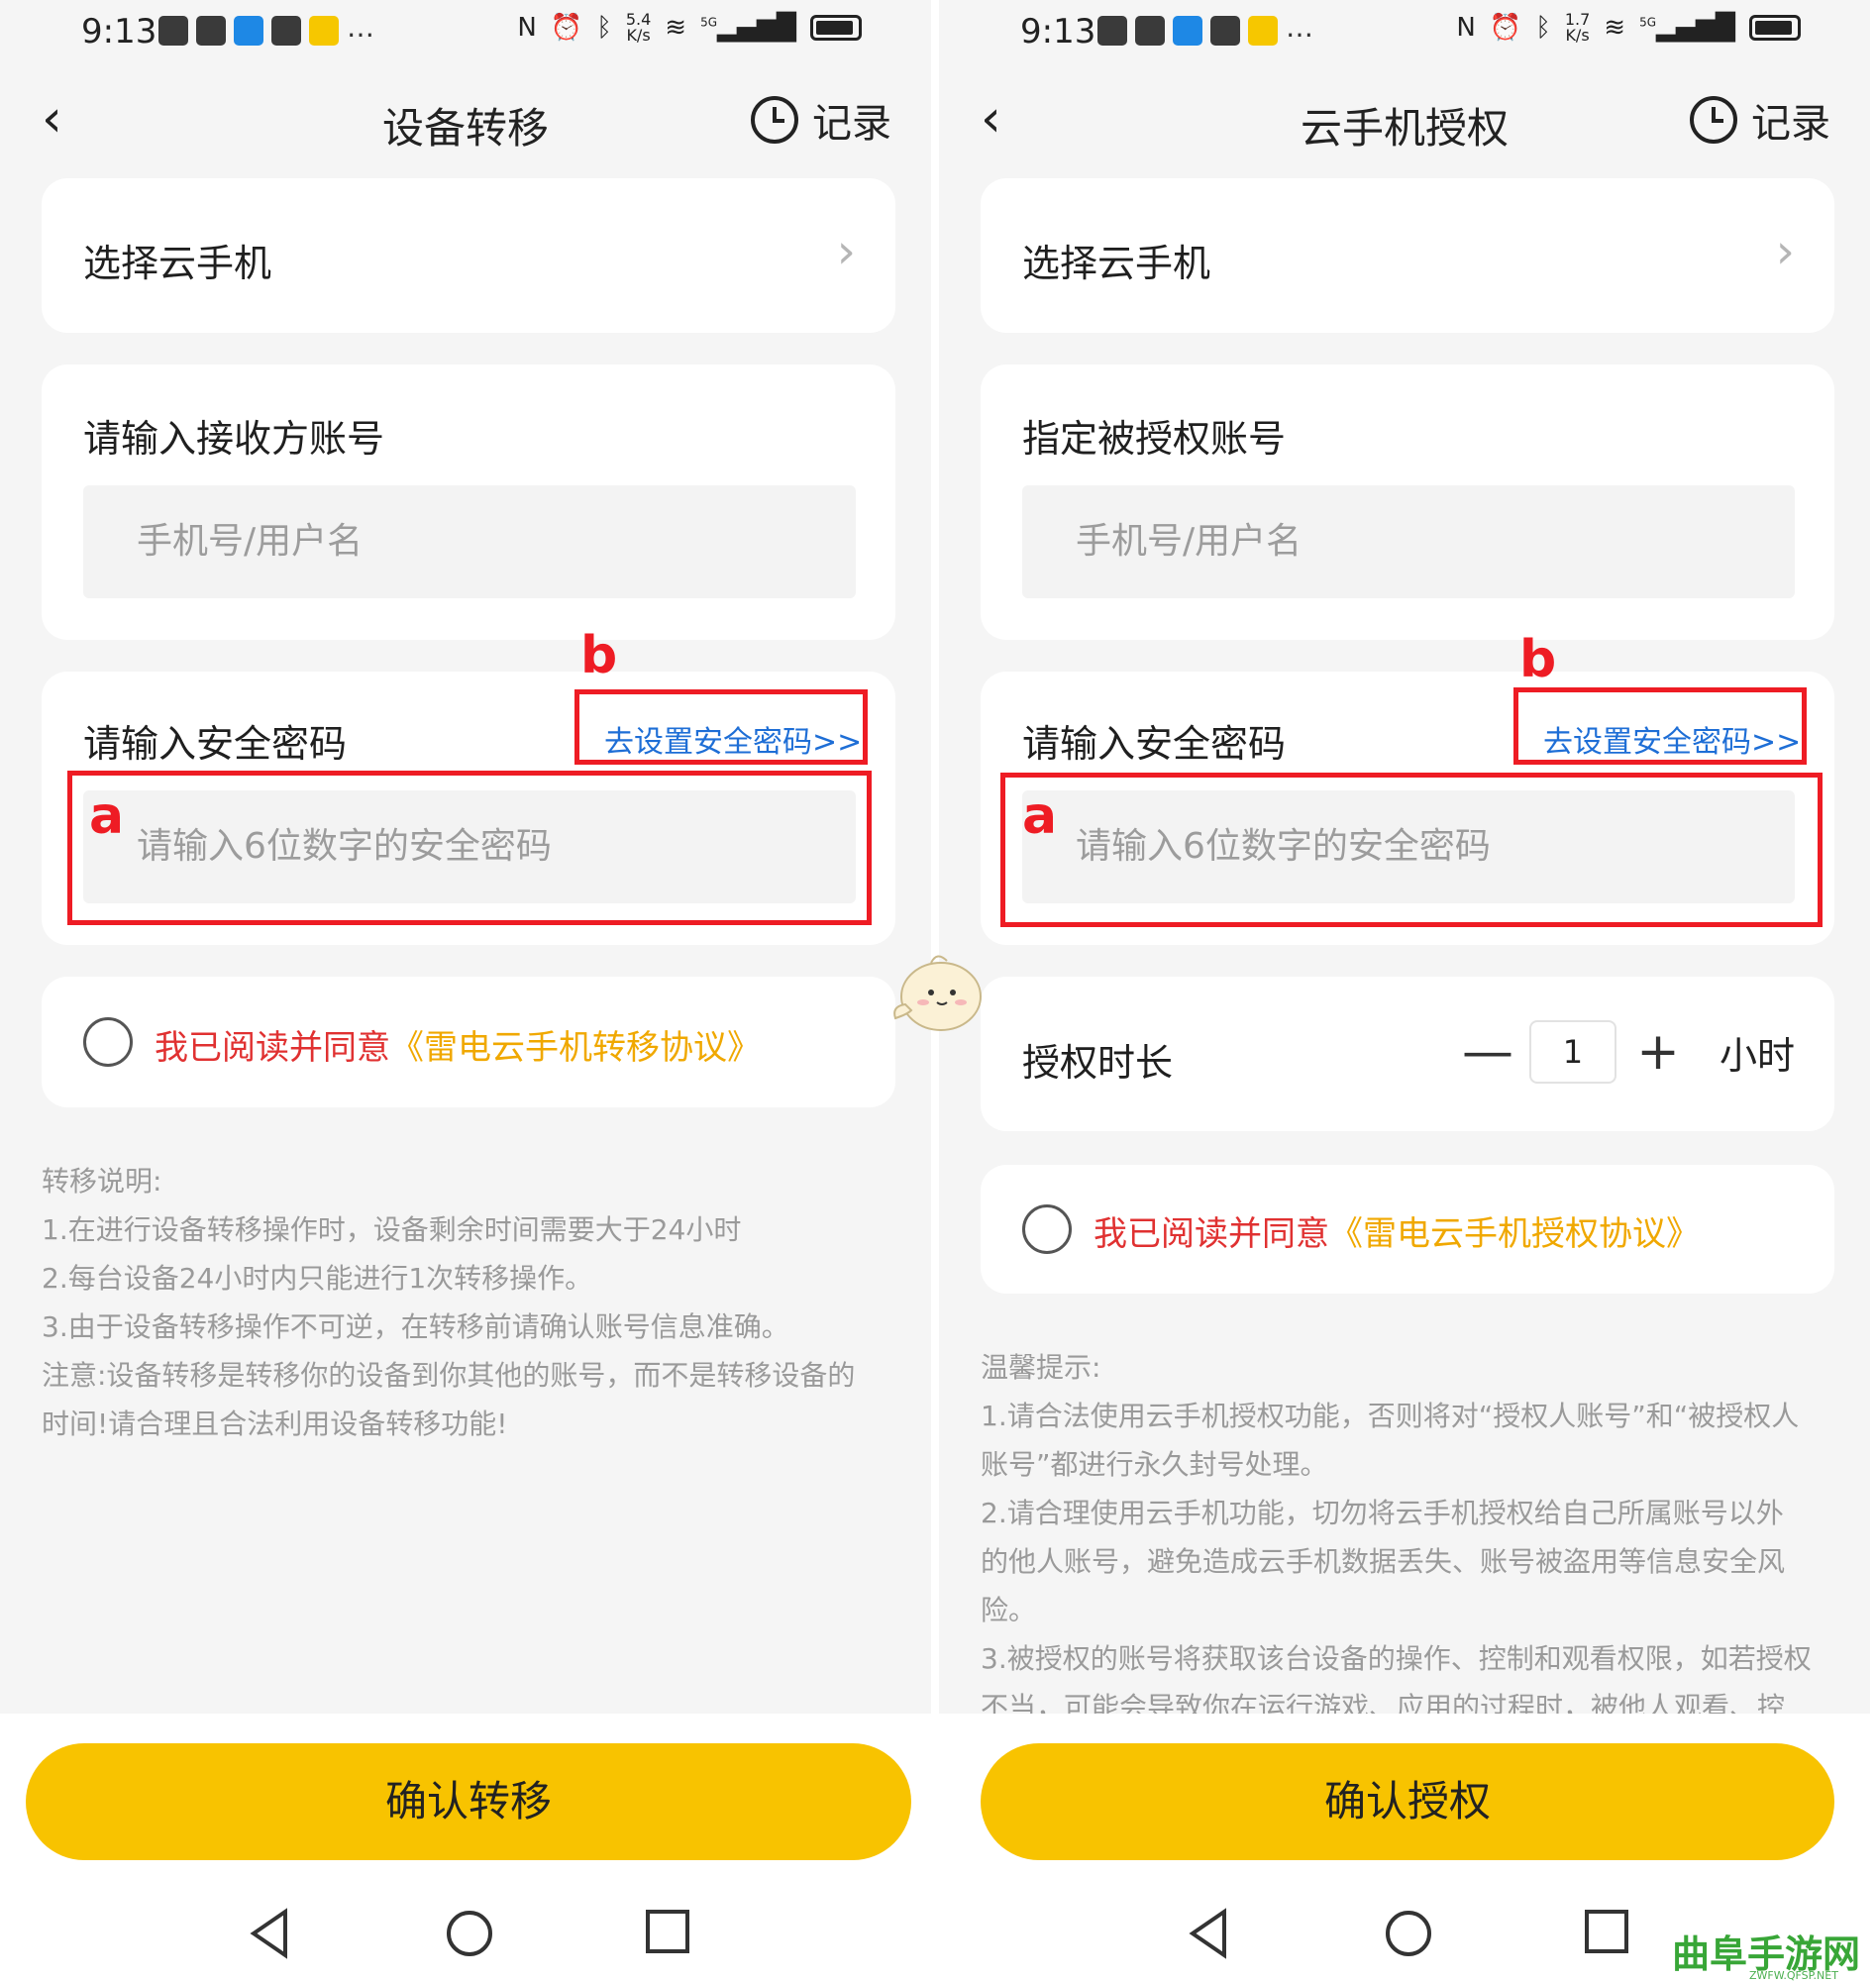 The height and width of the screenshot is (1982, 1876). I want to click on receiver-account-label: 请输入接收方账号, so click(234, 439).